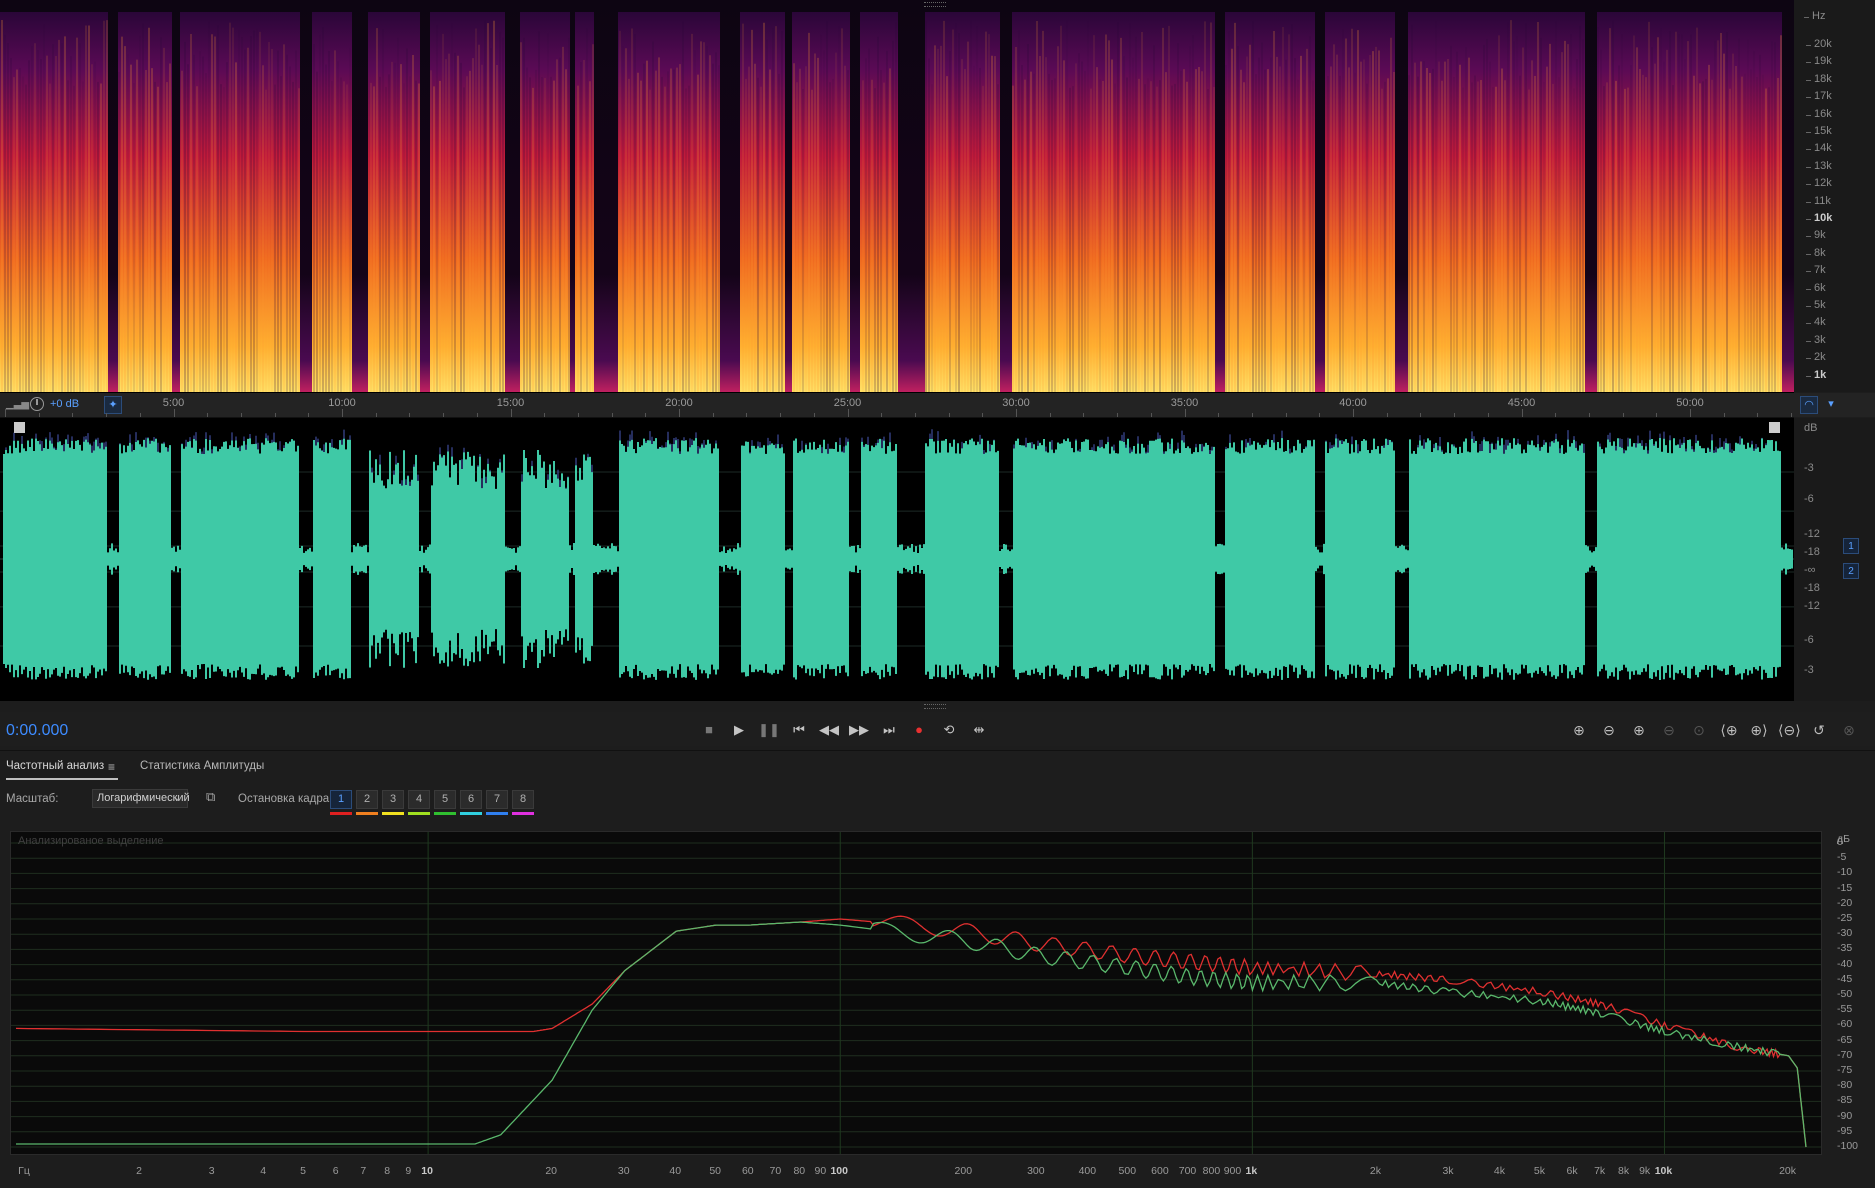 Image resolution: width=1875 pixels, height=1188 pixels. I want to click on zoom-out-full-icon: ⟨⊖⟩, so click(1789, 730).